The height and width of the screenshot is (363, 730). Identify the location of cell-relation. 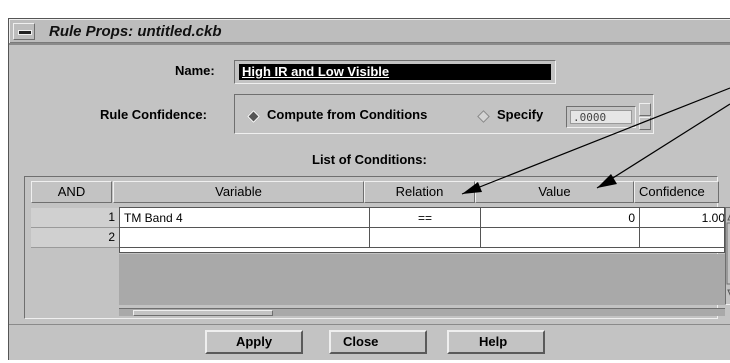
(425, 238).